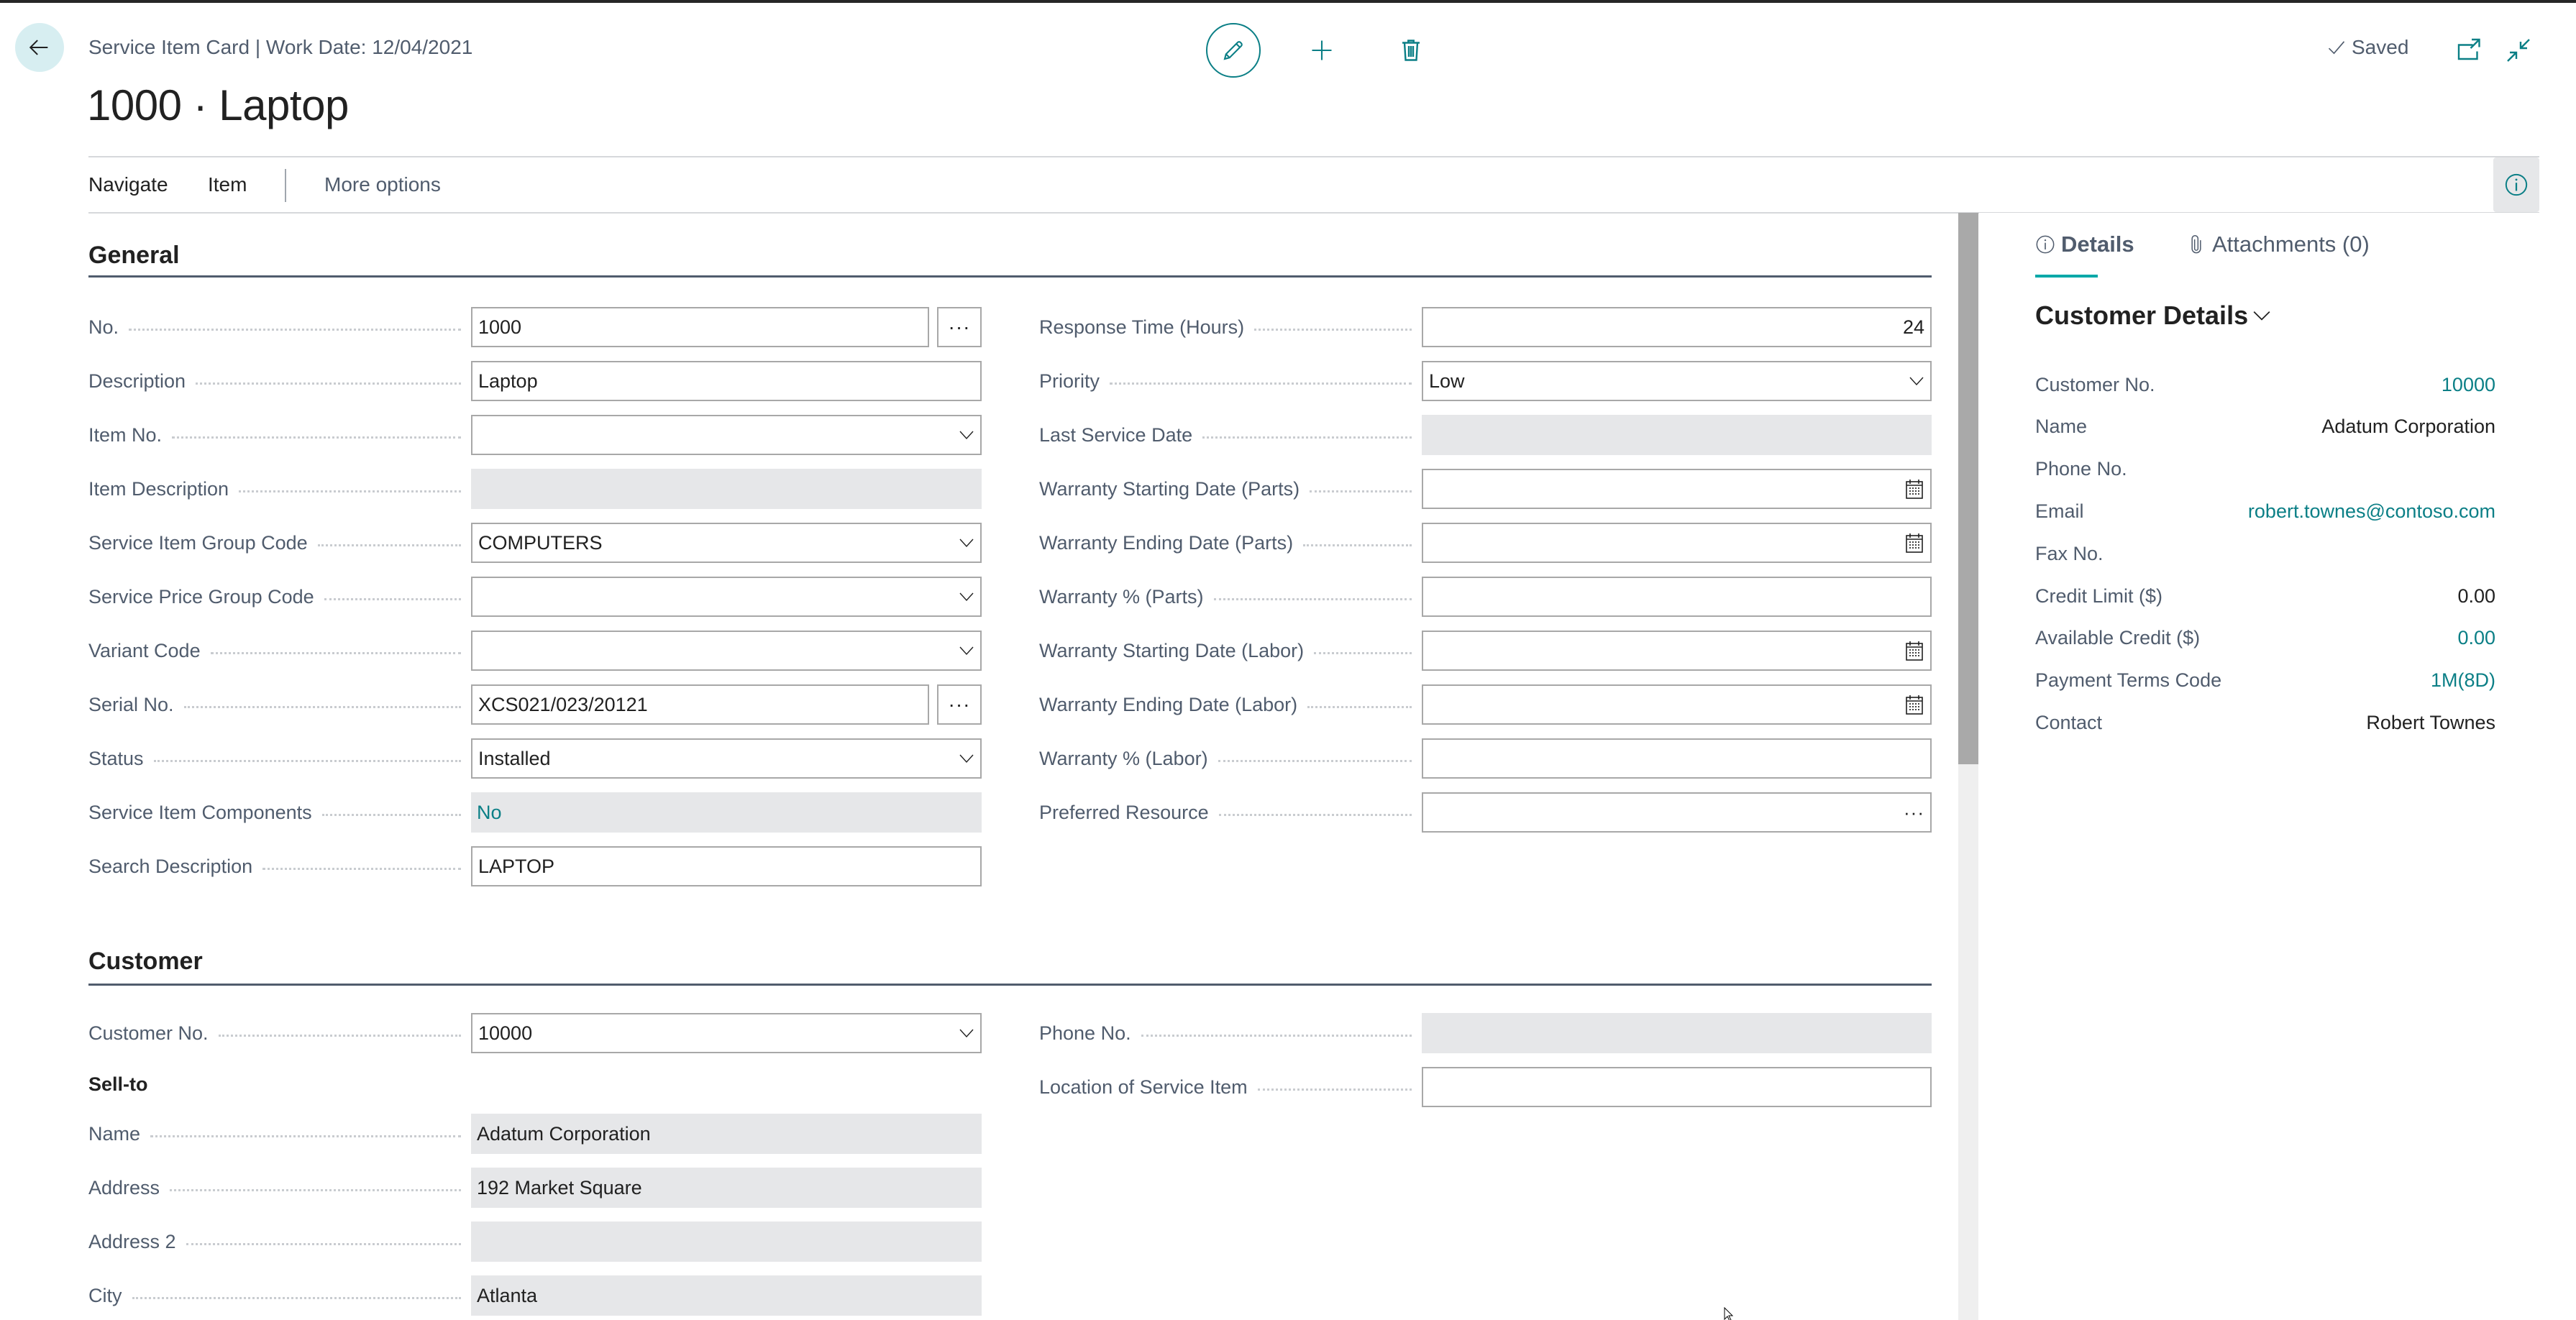  Describe the element at coordinates (125, 434) in the screenshot. I see `item-no-label: Item No.` at that location.